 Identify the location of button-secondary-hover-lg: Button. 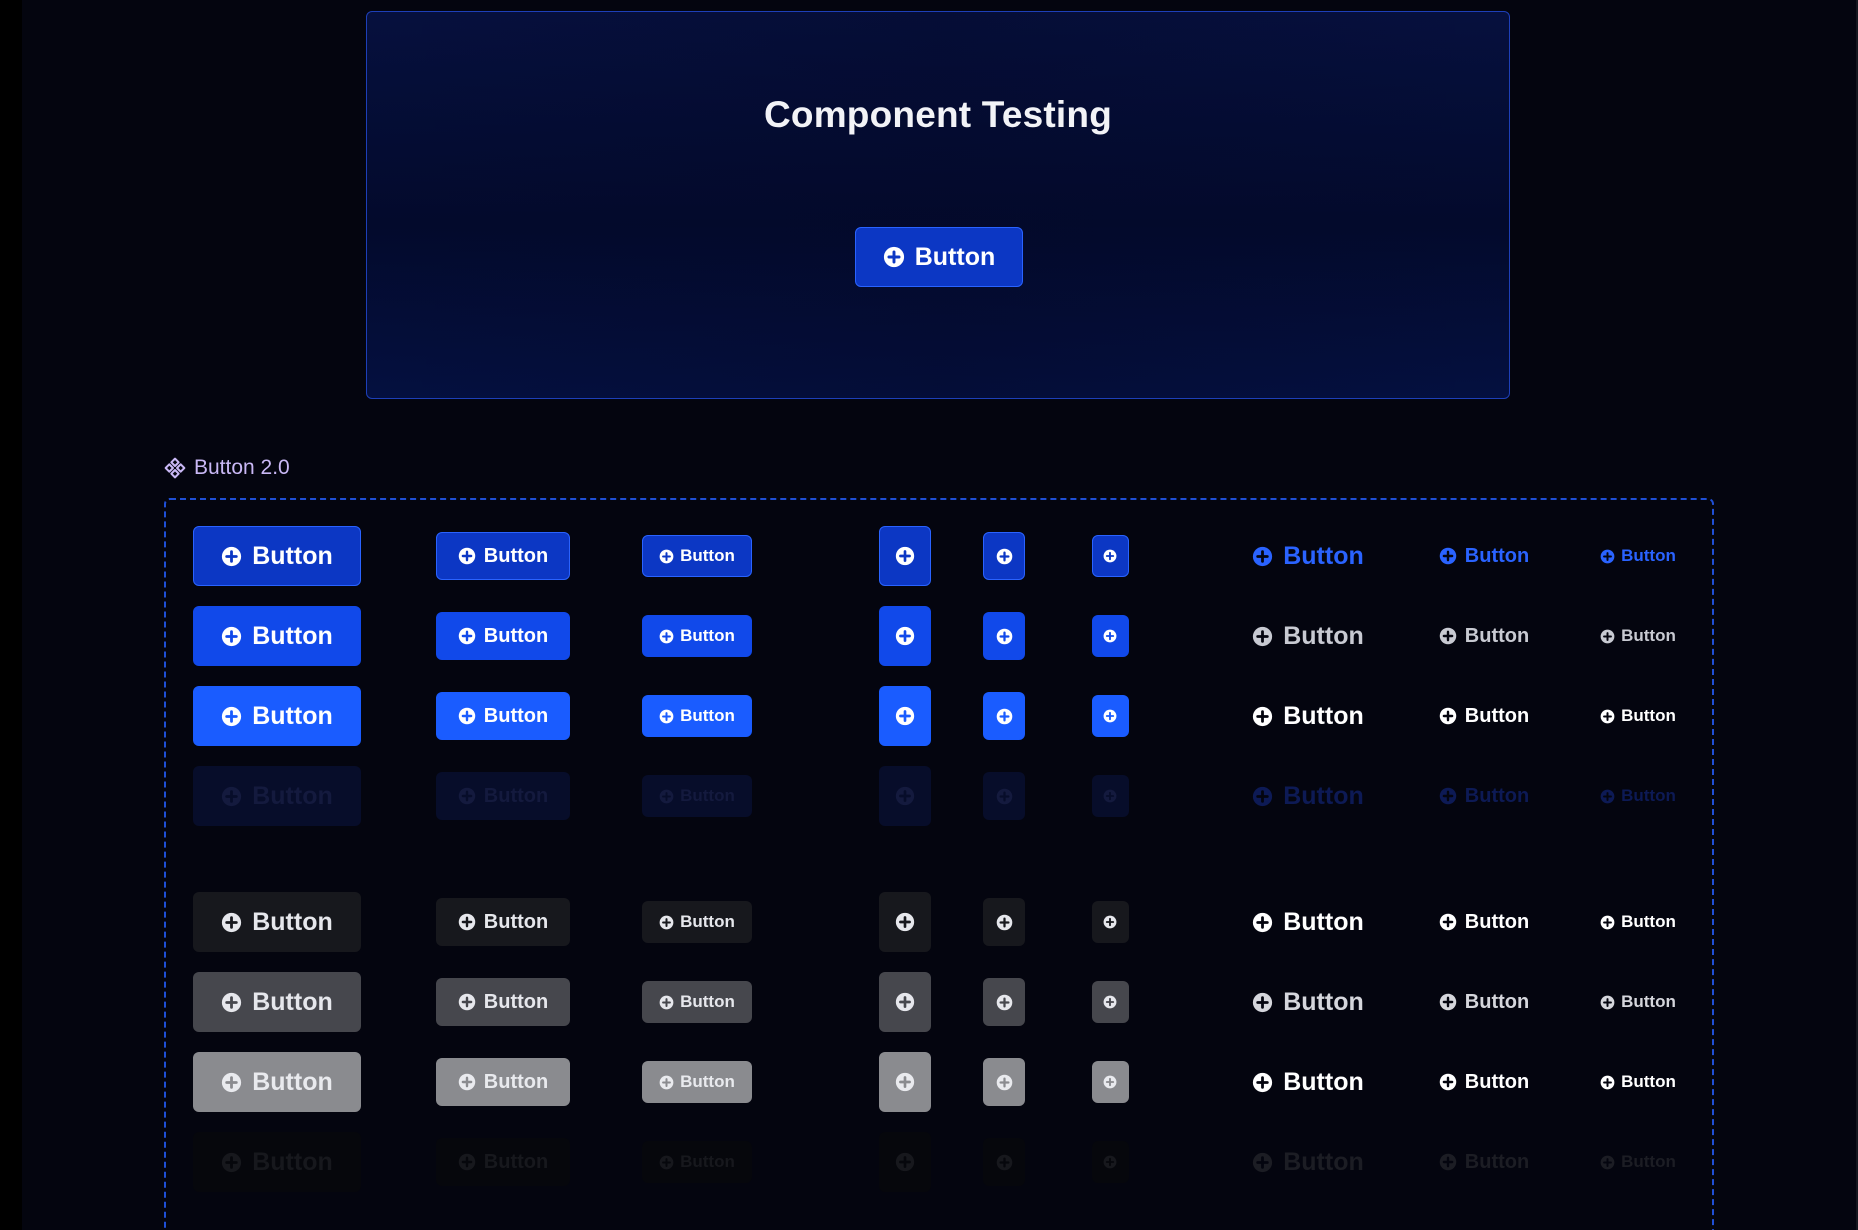
(277, 1002).